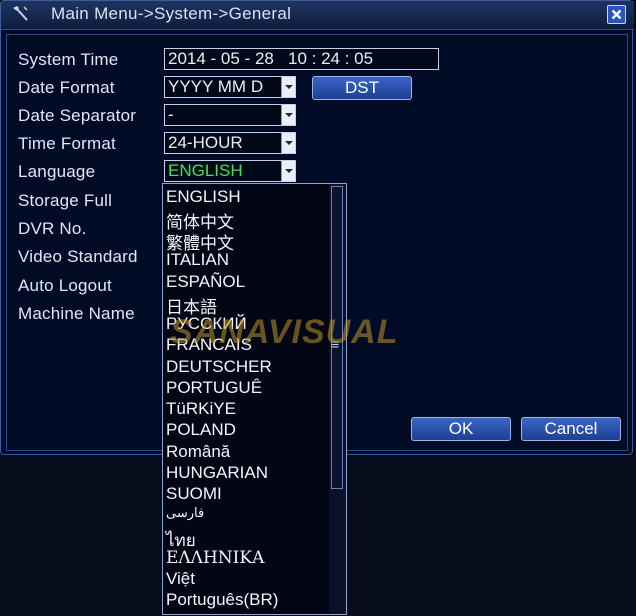  What do you see at coordinates (76, 313) in the screenshot?
I see `machine-name-label: Machine Name` at bounding box center [76, 313].